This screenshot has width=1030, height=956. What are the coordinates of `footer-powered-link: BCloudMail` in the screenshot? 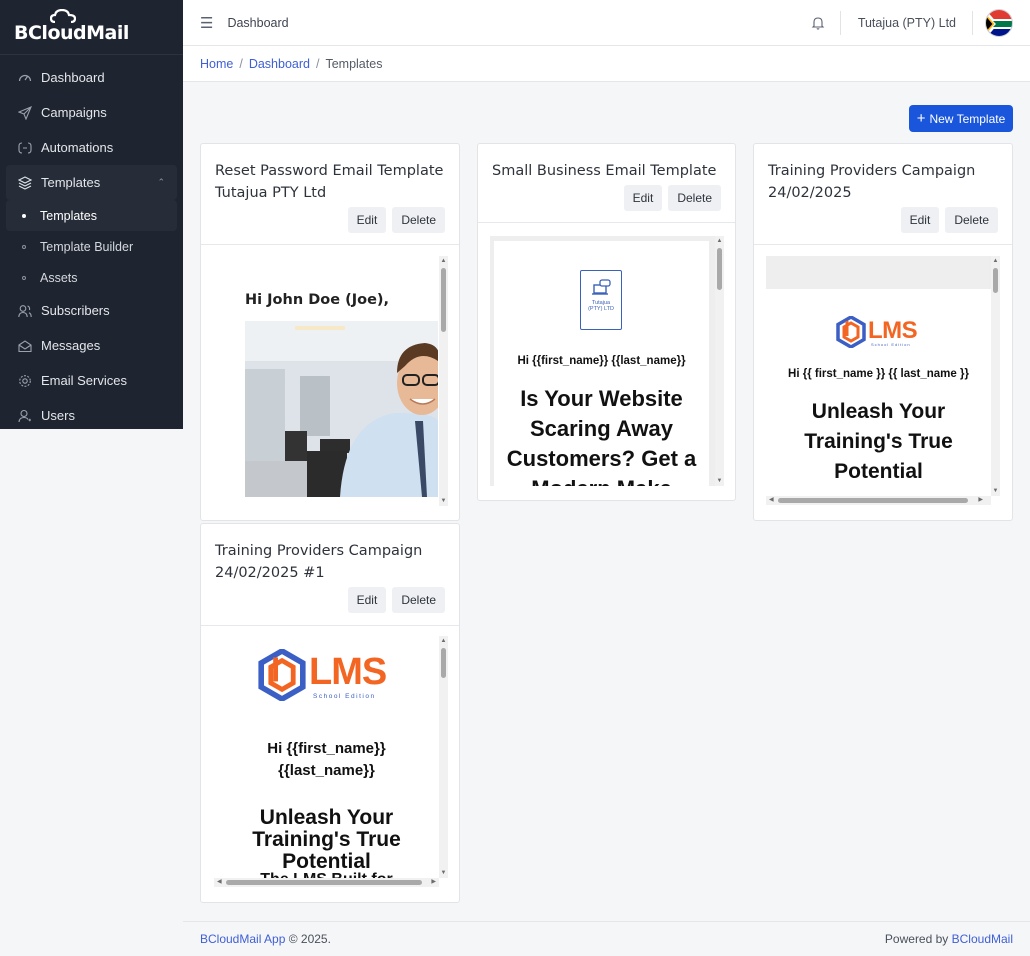 It's located at (982, 939).